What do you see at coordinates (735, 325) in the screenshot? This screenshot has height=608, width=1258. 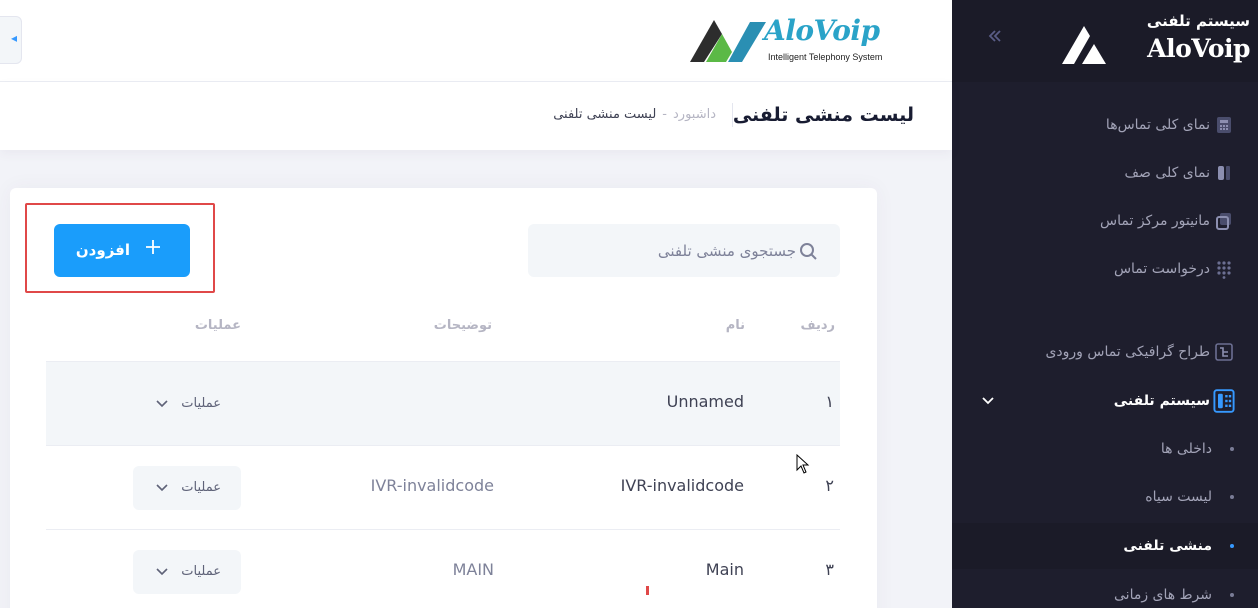 I see `column-header-name: نام` at bounding box center [735, 325].